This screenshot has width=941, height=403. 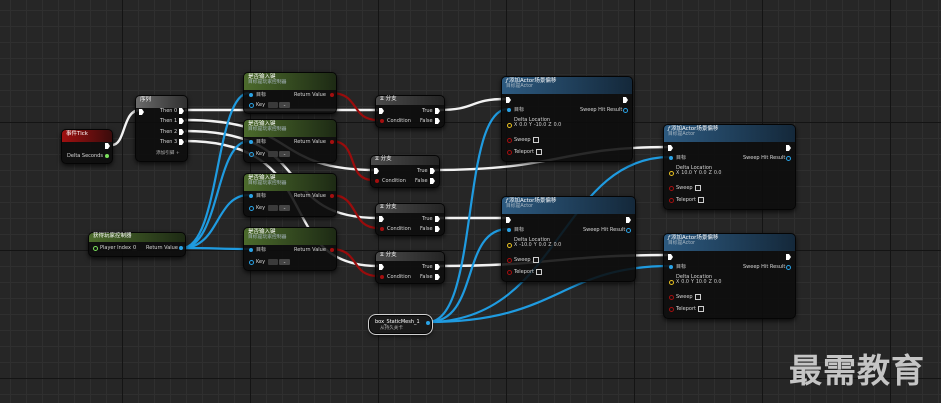 What do you see at coordinates (381, 111) in the screenshot?
I see `branch1-exec-in-pin` at bounding box center [381, 111].